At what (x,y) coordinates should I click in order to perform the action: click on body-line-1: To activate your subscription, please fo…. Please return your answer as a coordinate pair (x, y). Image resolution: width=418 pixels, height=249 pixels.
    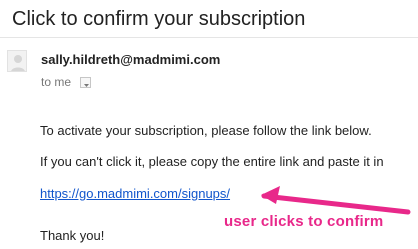
    Looking at the image, I should click on (206, 130).